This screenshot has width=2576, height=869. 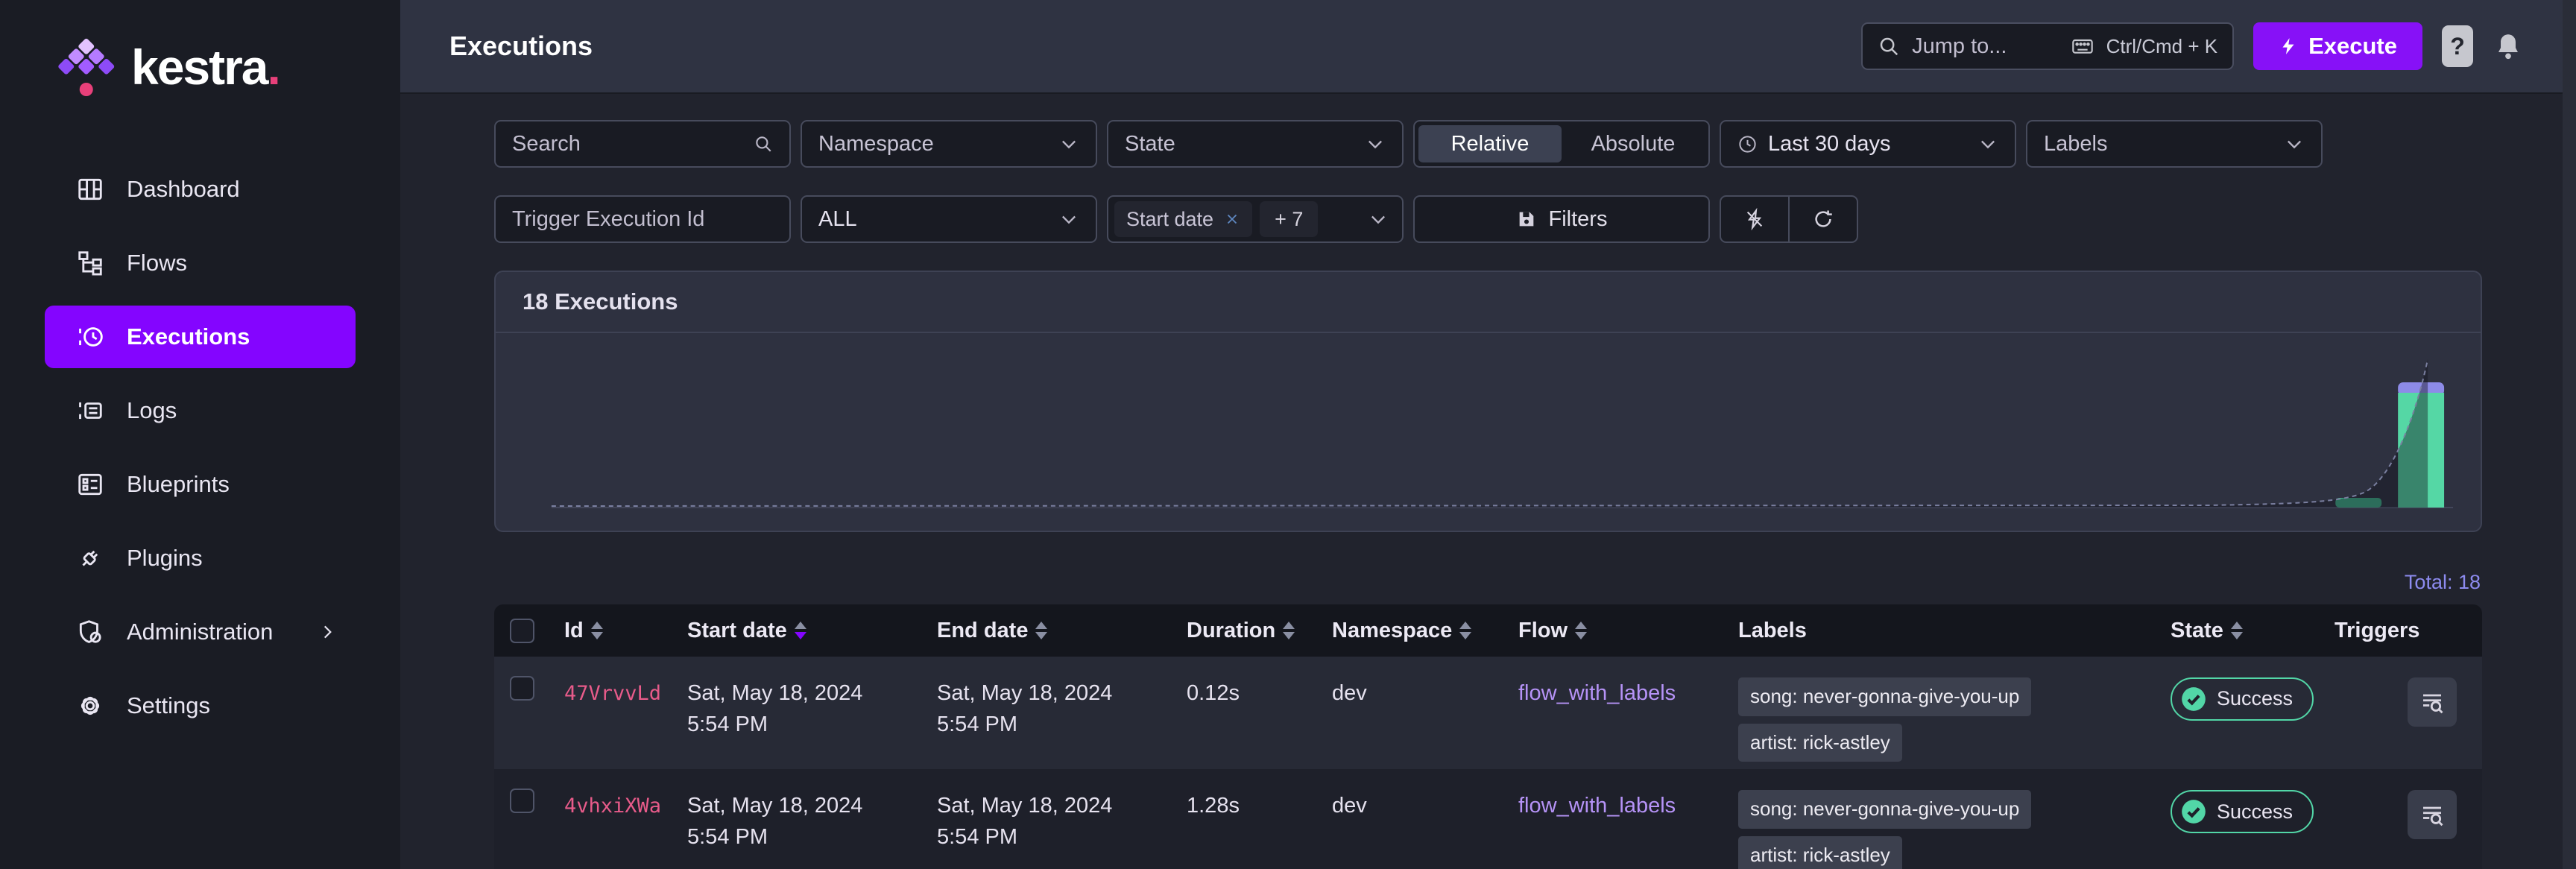 I want to click on chart-canvas, so click(x=1502, y=433).